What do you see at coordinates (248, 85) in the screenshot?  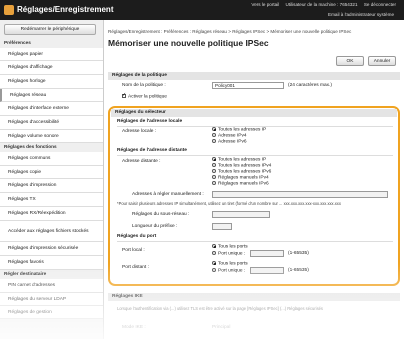 I see `policy-name-input: Policy001` at bounding box center [248, 85].